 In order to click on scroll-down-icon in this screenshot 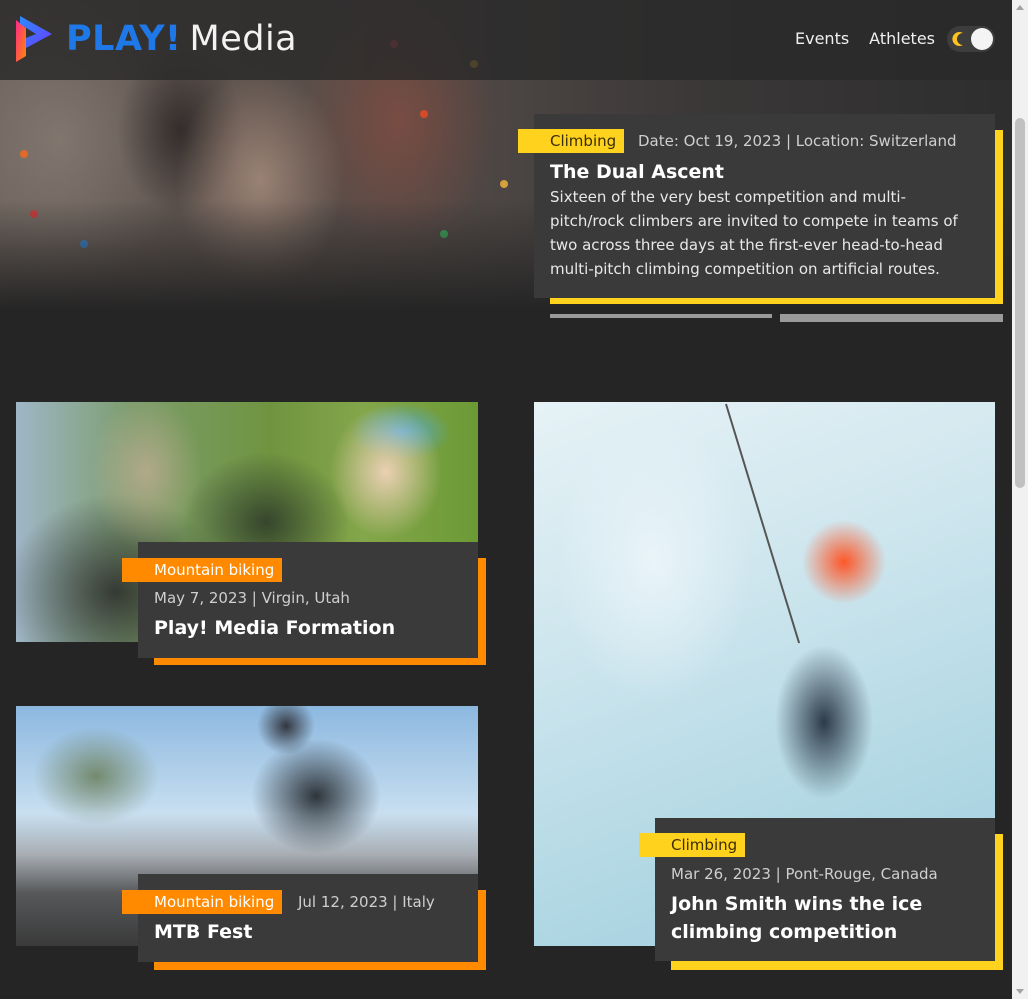, I will do `click(1020, 991)`.